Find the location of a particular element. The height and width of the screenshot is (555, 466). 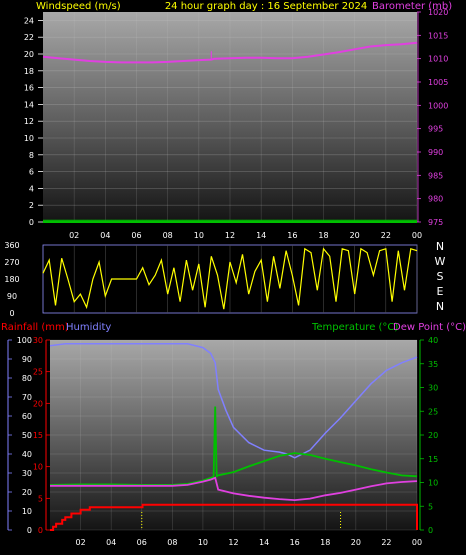

humidity-tick-label: 50 is located at coordinates (27, 435).